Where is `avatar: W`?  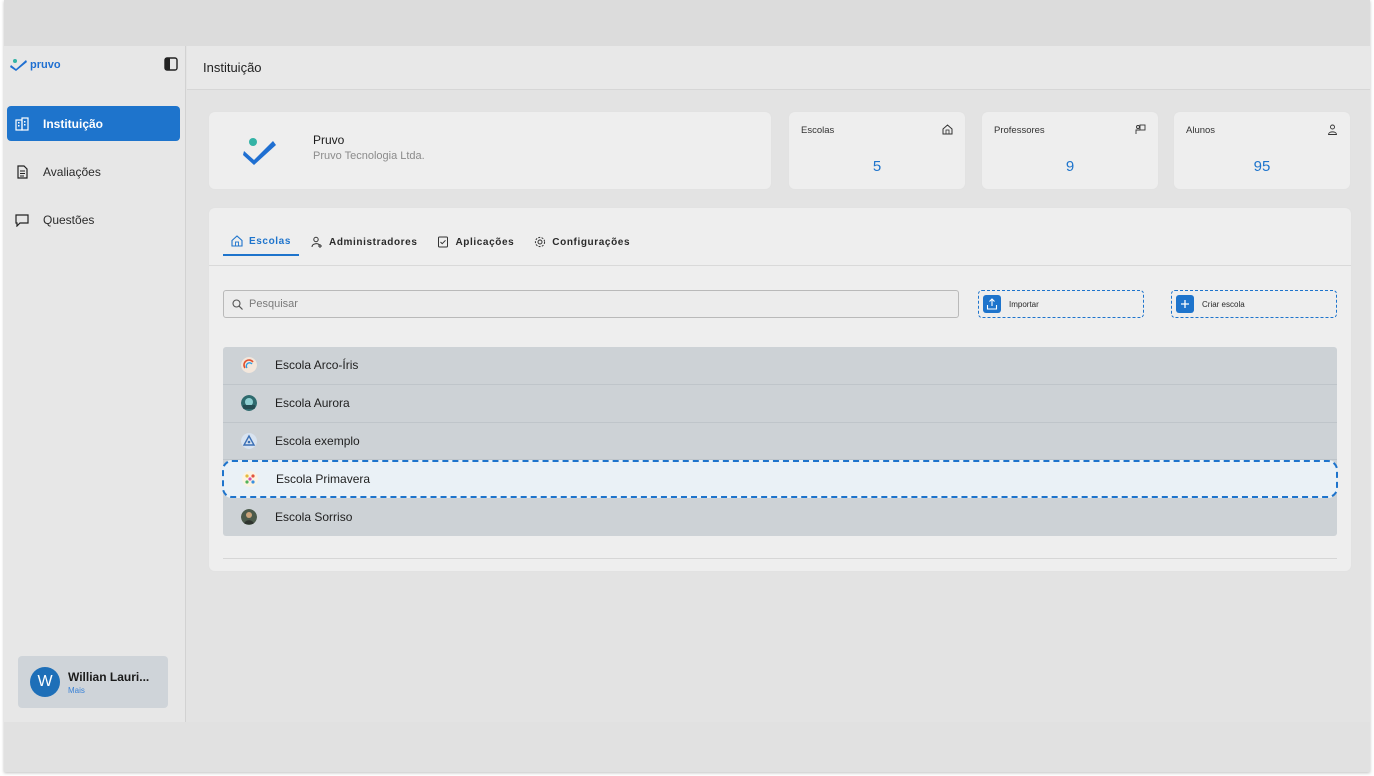 avatar: W is located at coordinates (45, 682).